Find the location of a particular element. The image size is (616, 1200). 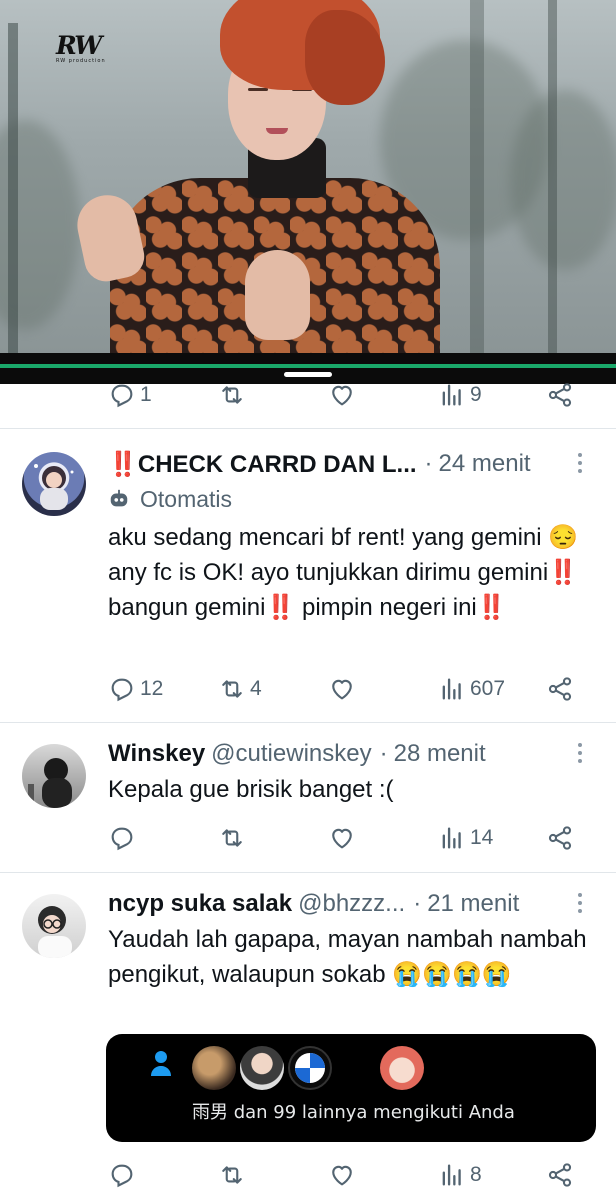

background-foliage is located at coordinates (563, 180).